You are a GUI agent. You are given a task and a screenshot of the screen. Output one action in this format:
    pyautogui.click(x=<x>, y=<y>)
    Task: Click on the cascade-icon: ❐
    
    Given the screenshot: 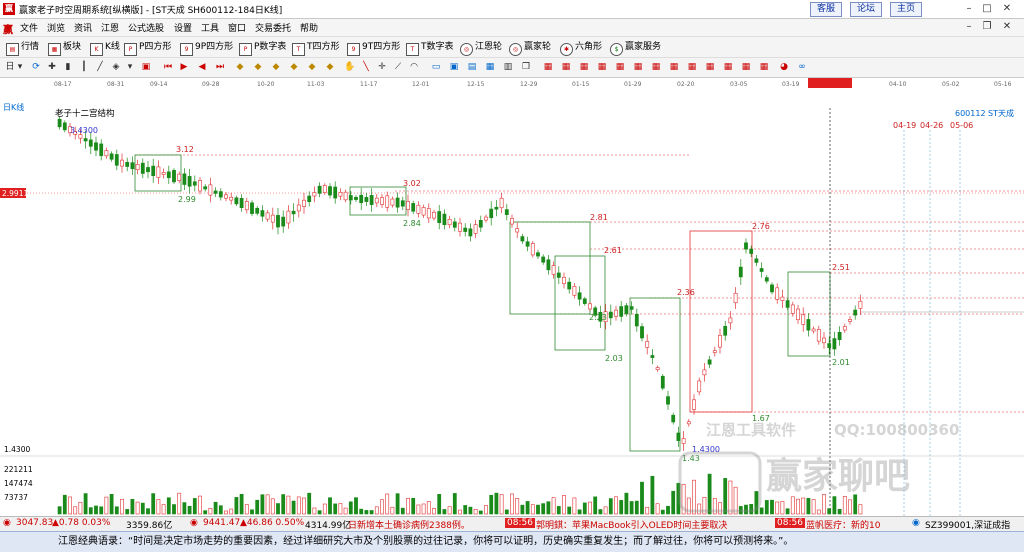 What is the action you would take?
    pyautogui.click(x=526, y=67)
    